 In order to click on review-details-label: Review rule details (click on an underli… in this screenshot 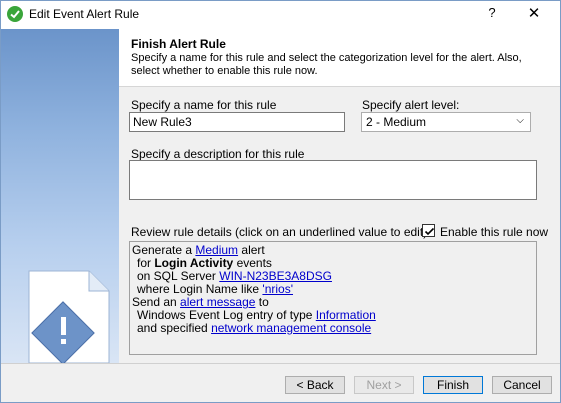, I will do `click(279, 232)`.